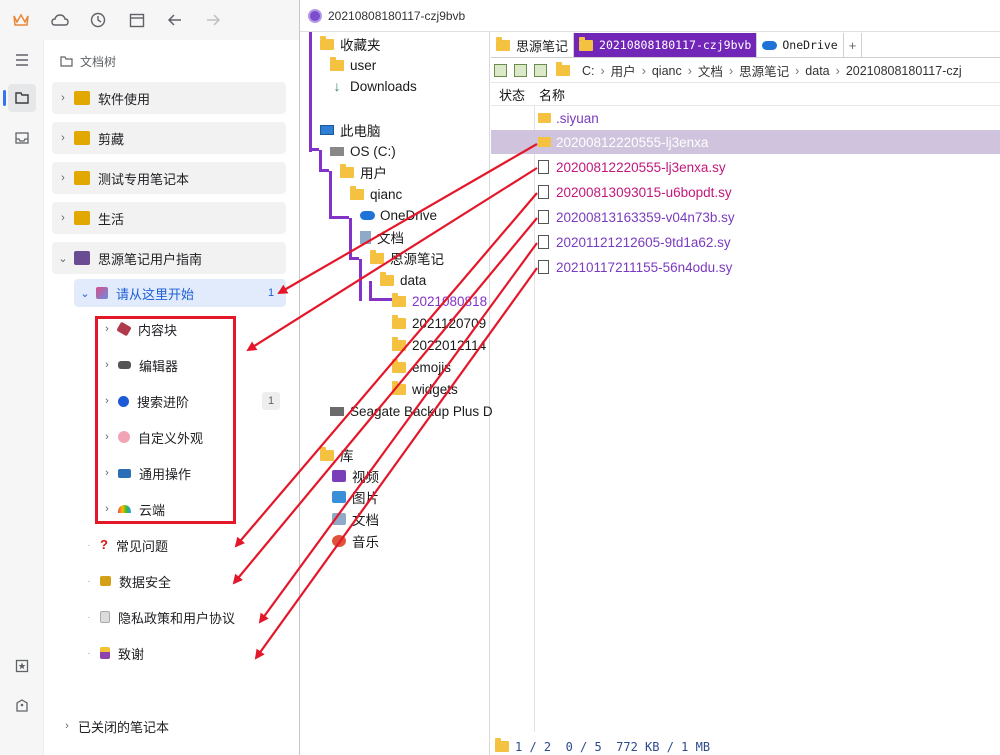  I want to click on crown-icon, so click(21, 20).